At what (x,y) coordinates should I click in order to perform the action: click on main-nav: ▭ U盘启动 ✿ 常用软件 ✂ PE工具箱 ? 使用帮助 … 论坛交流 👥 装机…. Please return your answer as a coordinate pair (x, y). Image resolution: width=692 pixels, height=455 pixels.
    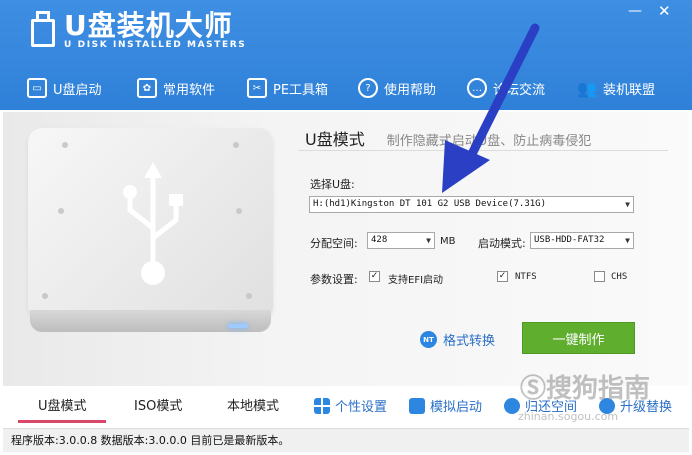
    Looking at the image, I should click on (346, 88).